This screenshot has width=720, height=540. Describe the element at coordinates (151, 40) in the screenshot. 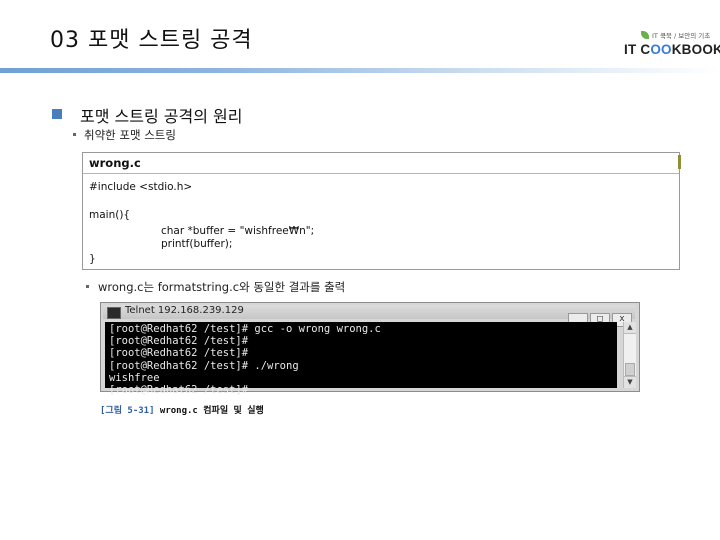

I see `slide-title: 03 포맷 스트링 공격` at that location.